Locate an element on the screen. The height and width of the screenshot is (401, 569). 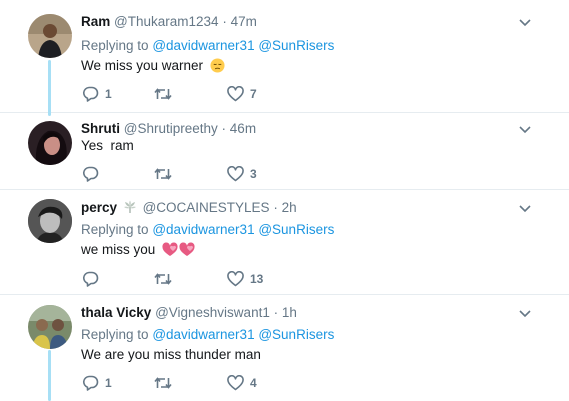
tweet-text: We are you miss thunder man is located at coordinates (171, 355).